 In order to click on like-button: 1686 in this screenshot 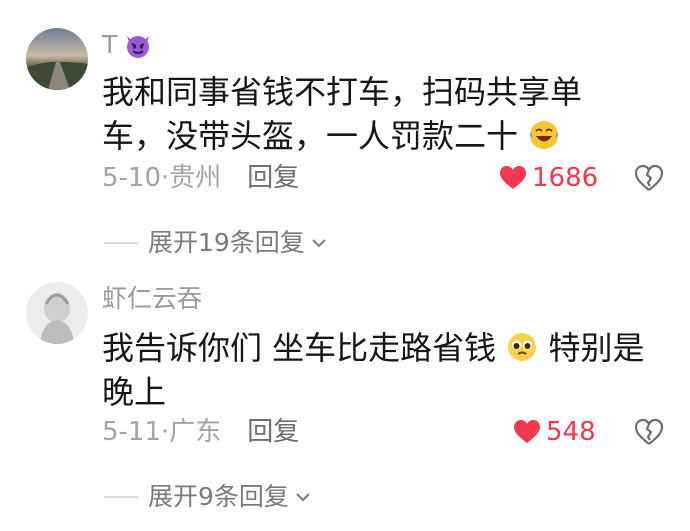, I will do `click(549, 178)`.